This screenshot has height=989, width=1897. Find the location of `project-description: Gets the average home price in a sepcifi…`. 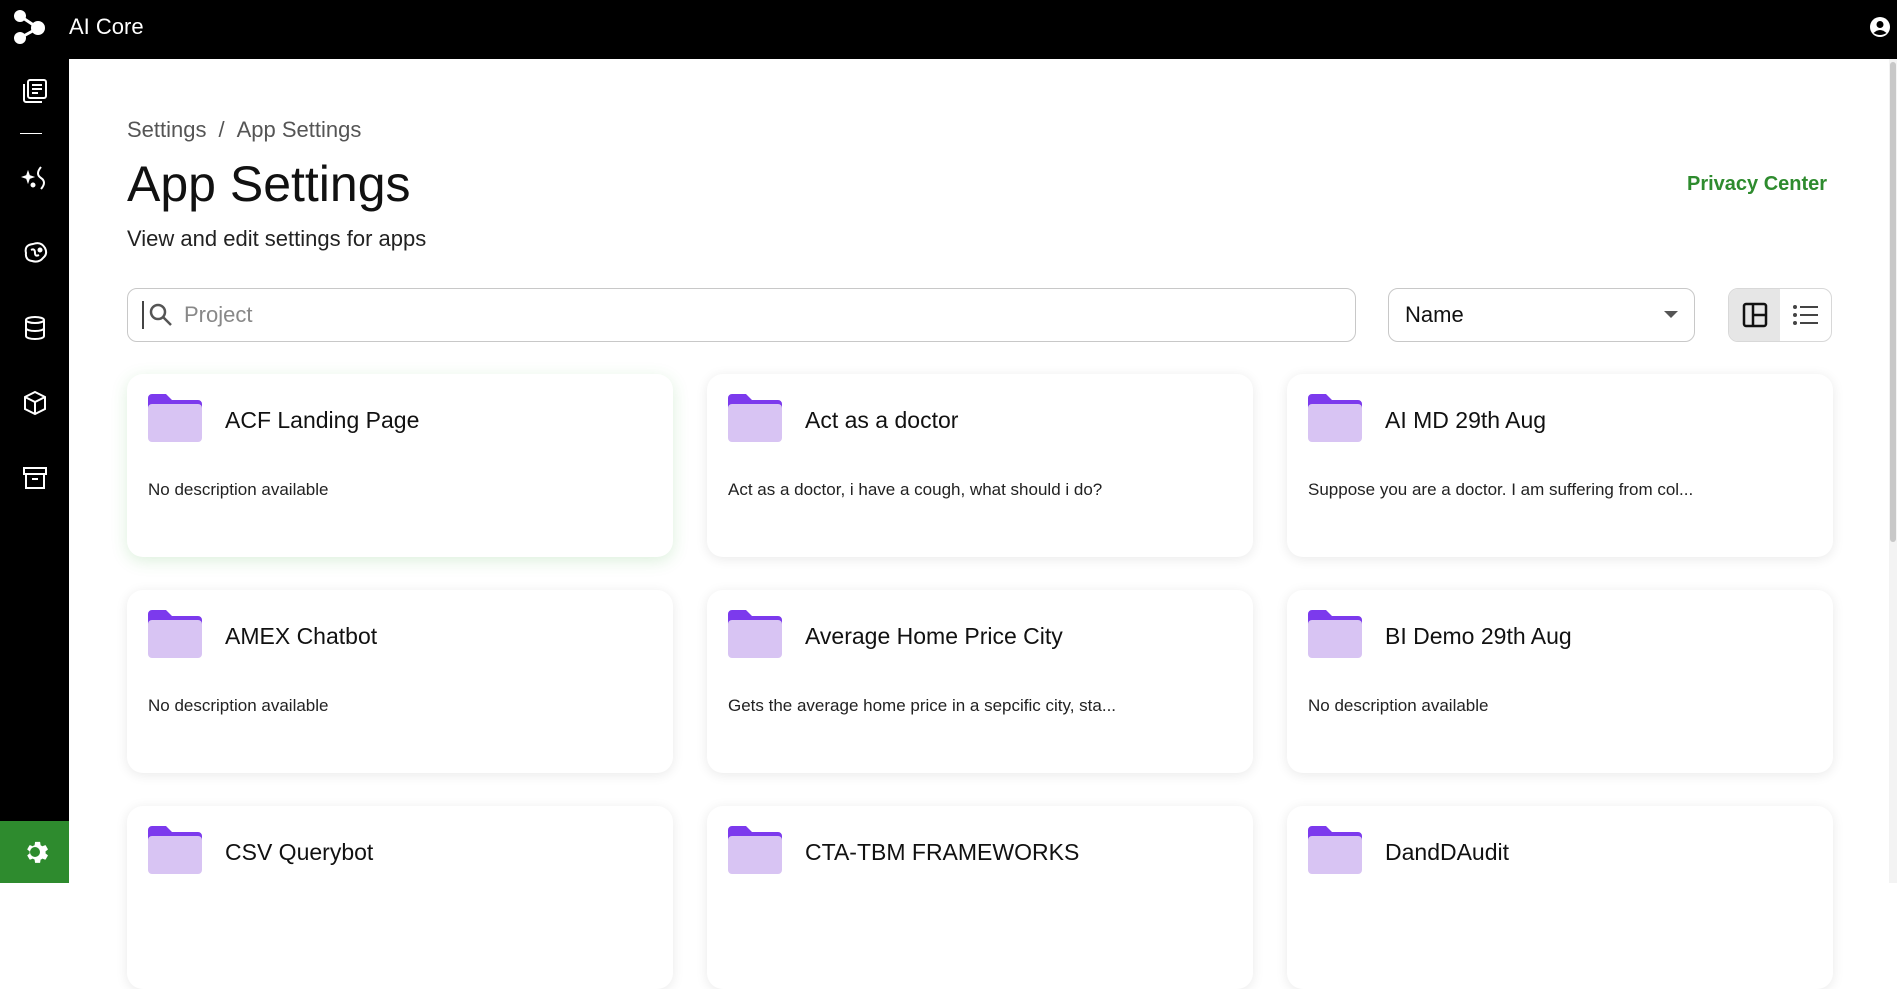

project-description: Gets the average home price in a sepcifi… is located at coordinates (922, 705).